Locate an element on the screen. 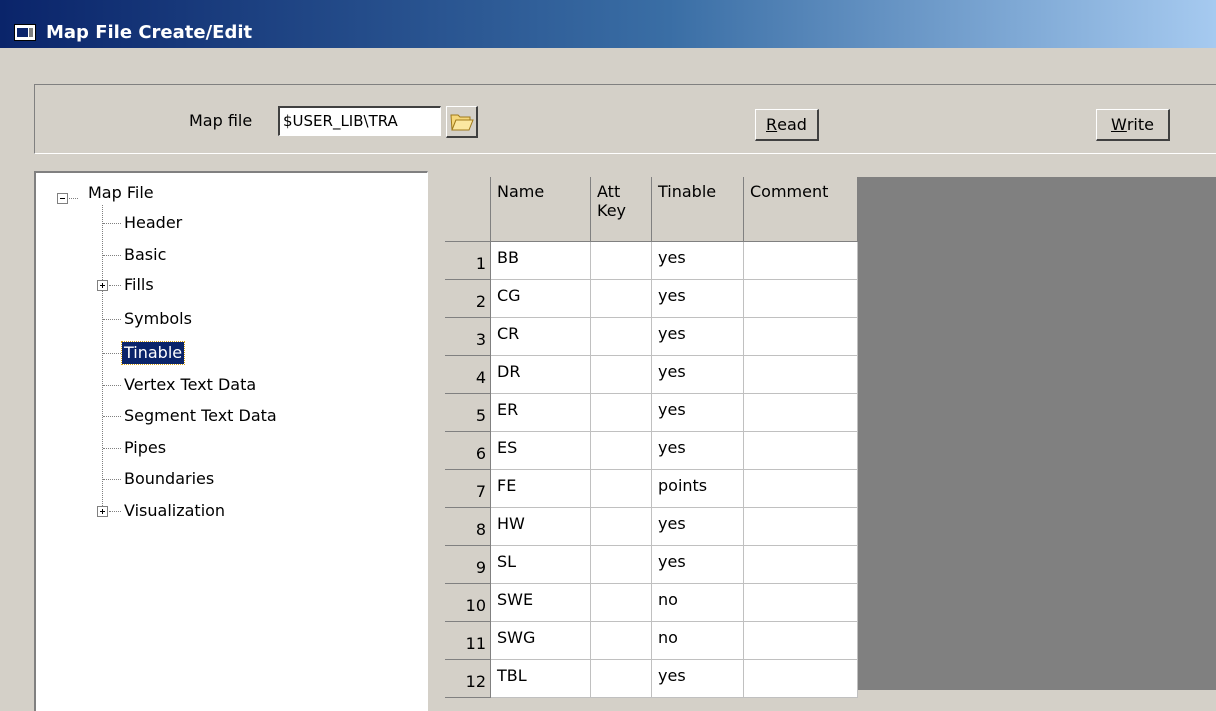 The width and height of the screenshot is (1216, 711). tree-item-tinable: Tinable is located at coordinates (153, 353).